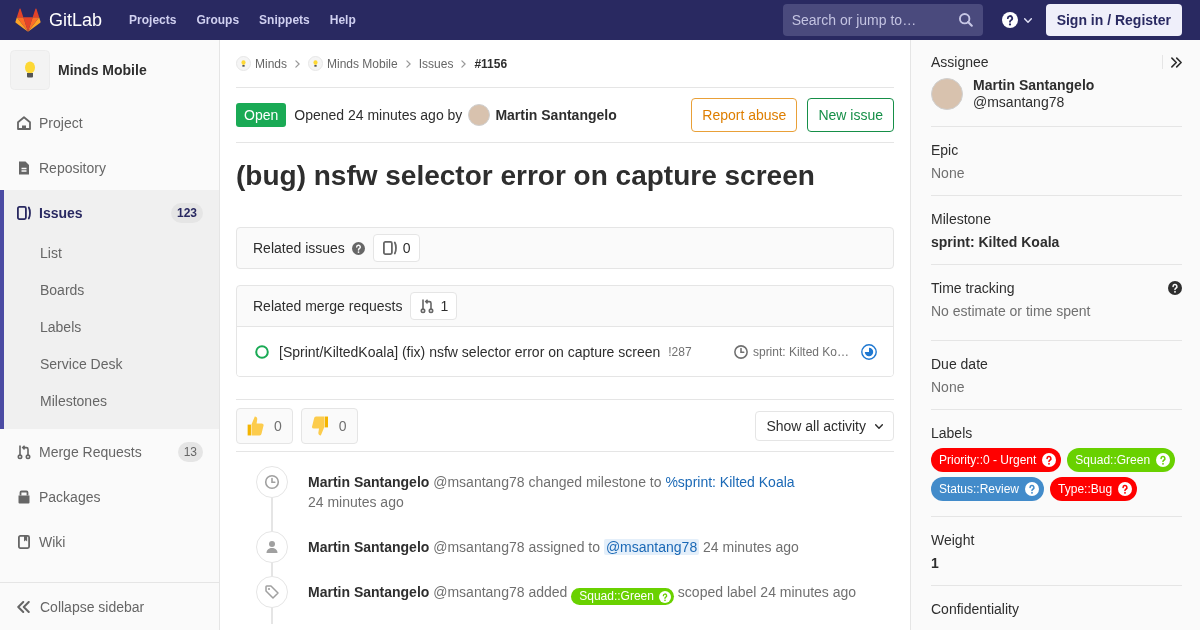  Describe the element at coordinates (1176, 62) in the screenshot. I see `double-chevron-right-icon` at that location.